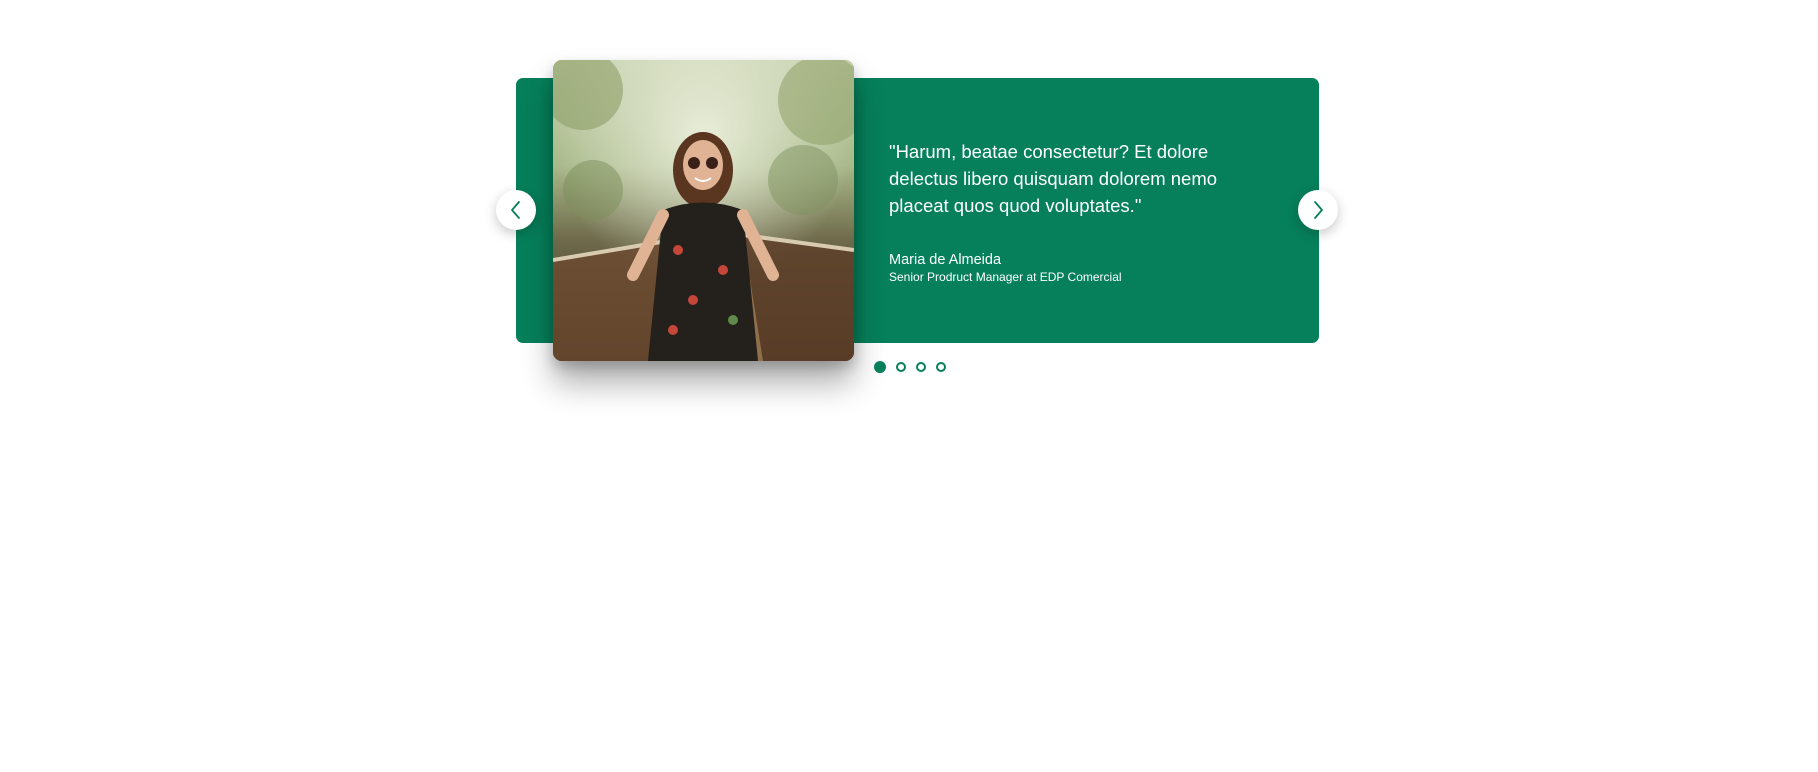 The image size is (1818, 772). I want to click on chevron-left-icon, so click(516, 210).